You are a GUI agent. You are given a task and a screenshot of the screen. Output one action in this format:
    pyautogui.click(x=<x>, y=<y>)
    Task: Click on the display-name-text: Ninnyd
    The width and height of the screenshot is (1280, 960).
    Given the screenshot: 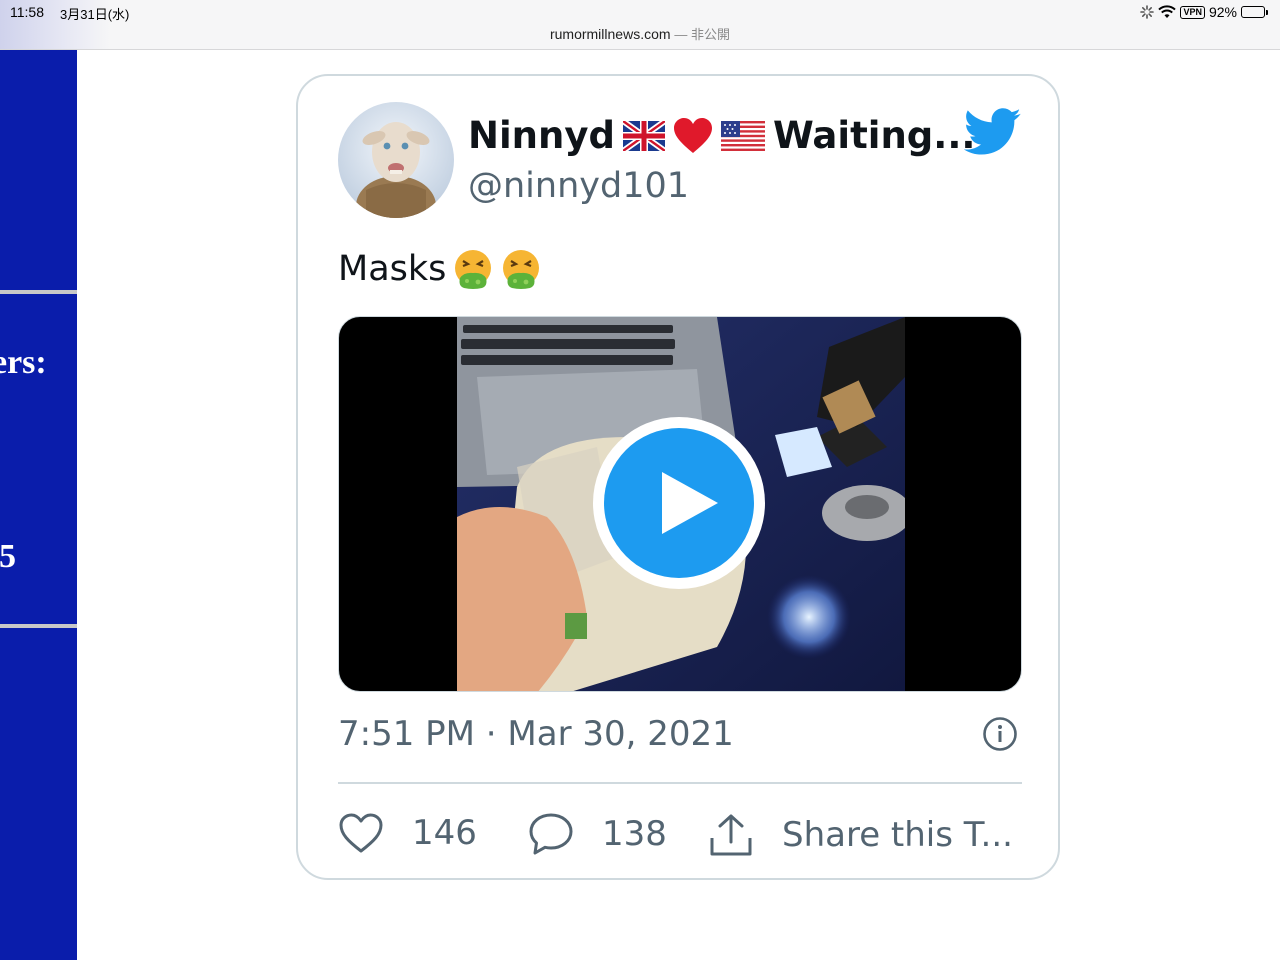 What is the action you would take?
    pyautogui.click(x=541, y=135)
    